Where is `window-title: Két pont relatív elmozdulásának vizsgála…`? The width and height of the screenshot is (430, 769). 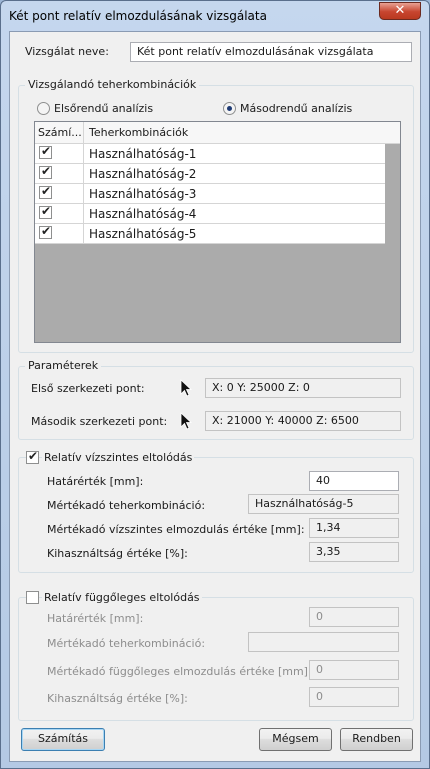
window-title: Két pont relatív elmozdulásának vizsgála… is located at coordinates (138, 16).